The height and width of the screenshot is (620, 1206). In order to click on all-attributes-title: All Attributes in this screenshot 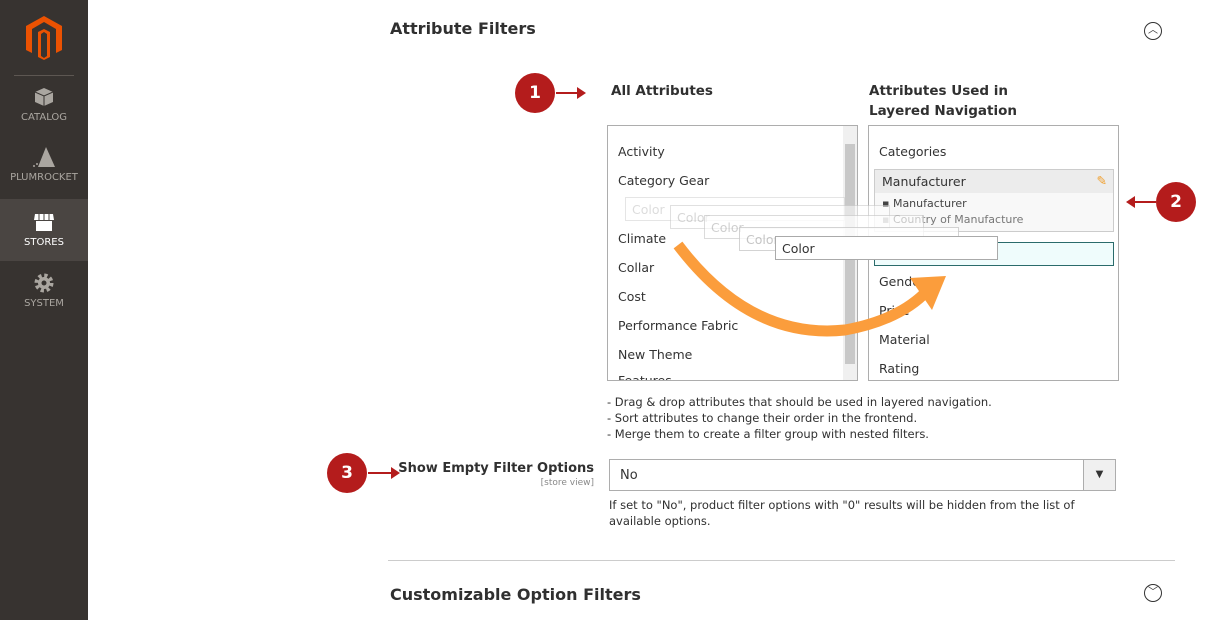, I will do `click(662, 91)`.